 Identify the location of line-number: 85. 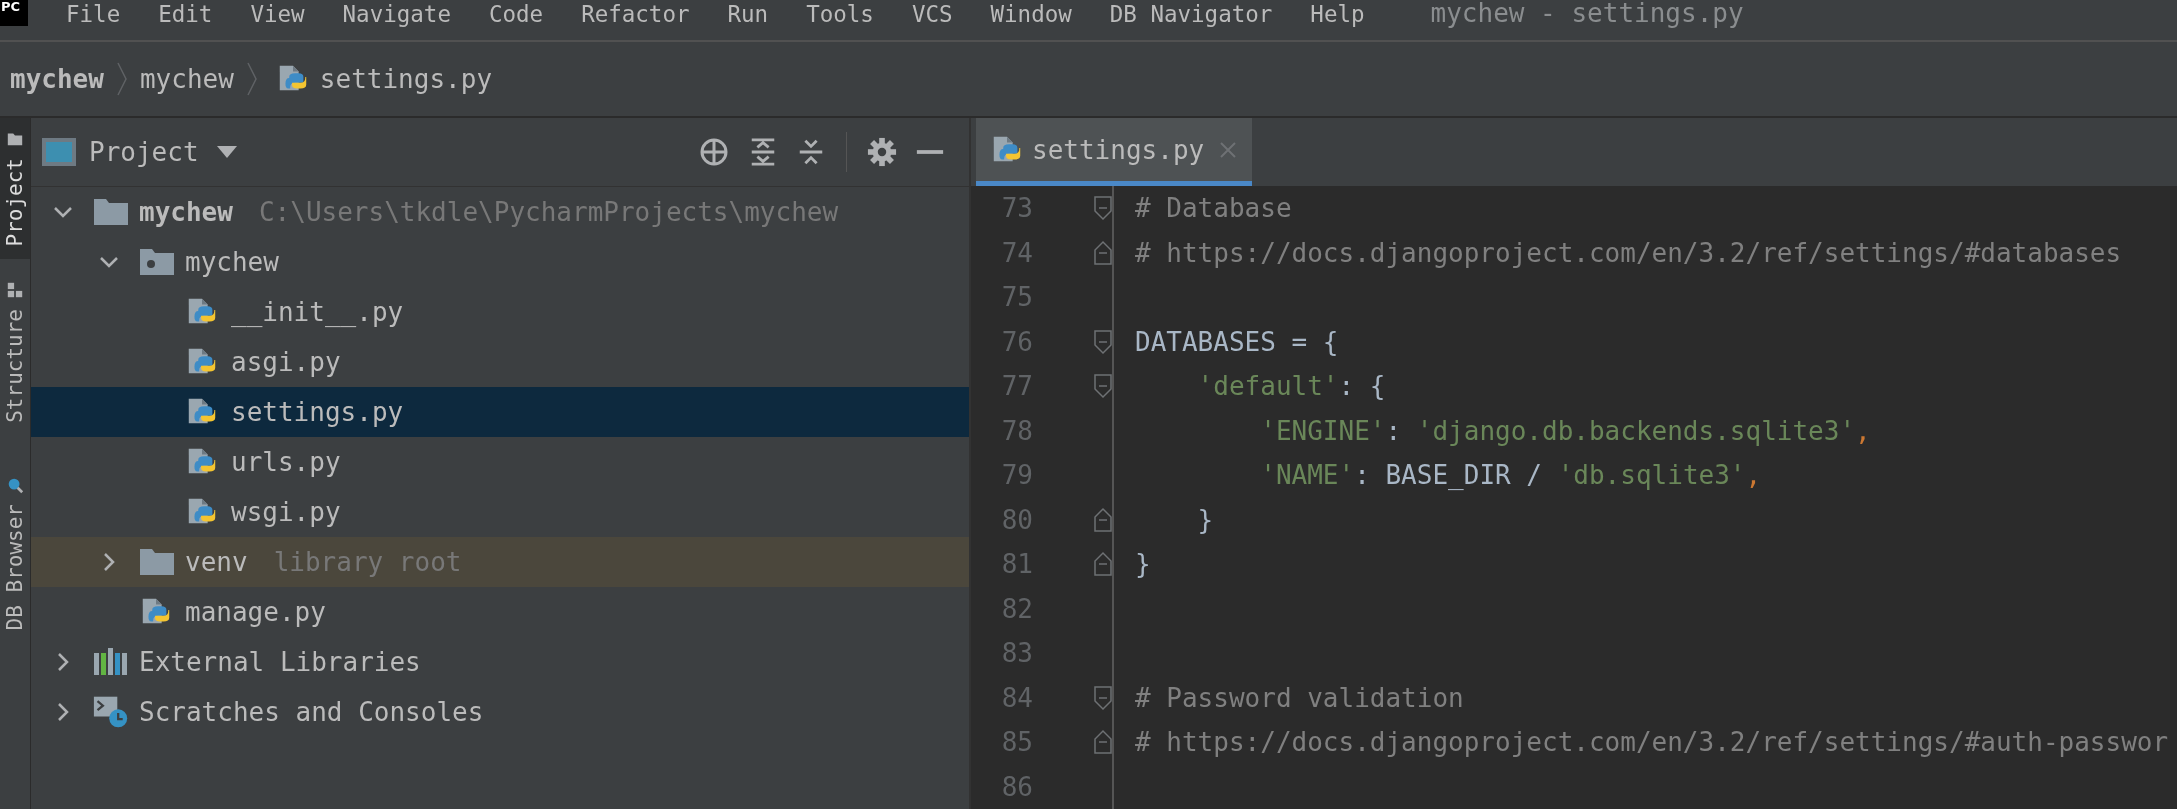
(1016, 742).